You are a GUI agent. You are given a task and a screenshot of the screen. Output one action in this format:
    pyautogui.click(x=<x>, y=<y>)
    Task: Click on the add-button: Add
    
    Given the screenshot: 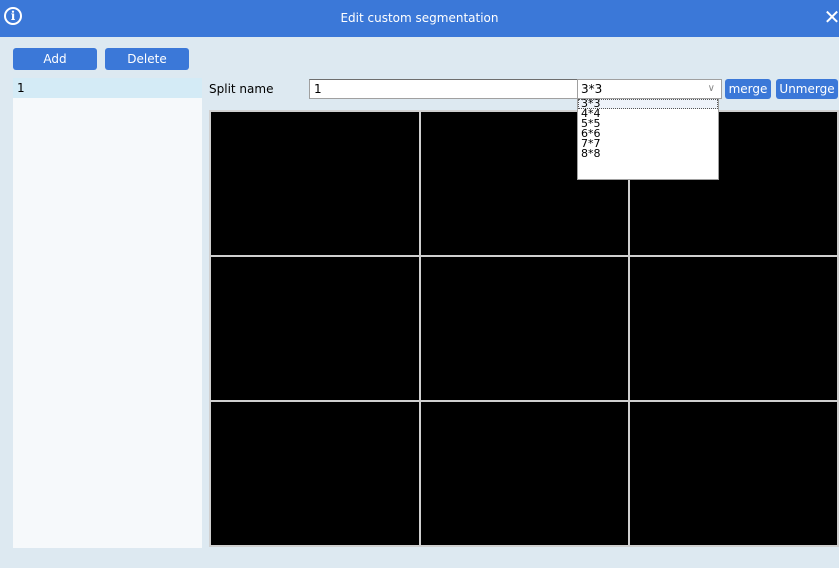 What is the action you would take?
    pyautogui.click(x=55, y=59)
    